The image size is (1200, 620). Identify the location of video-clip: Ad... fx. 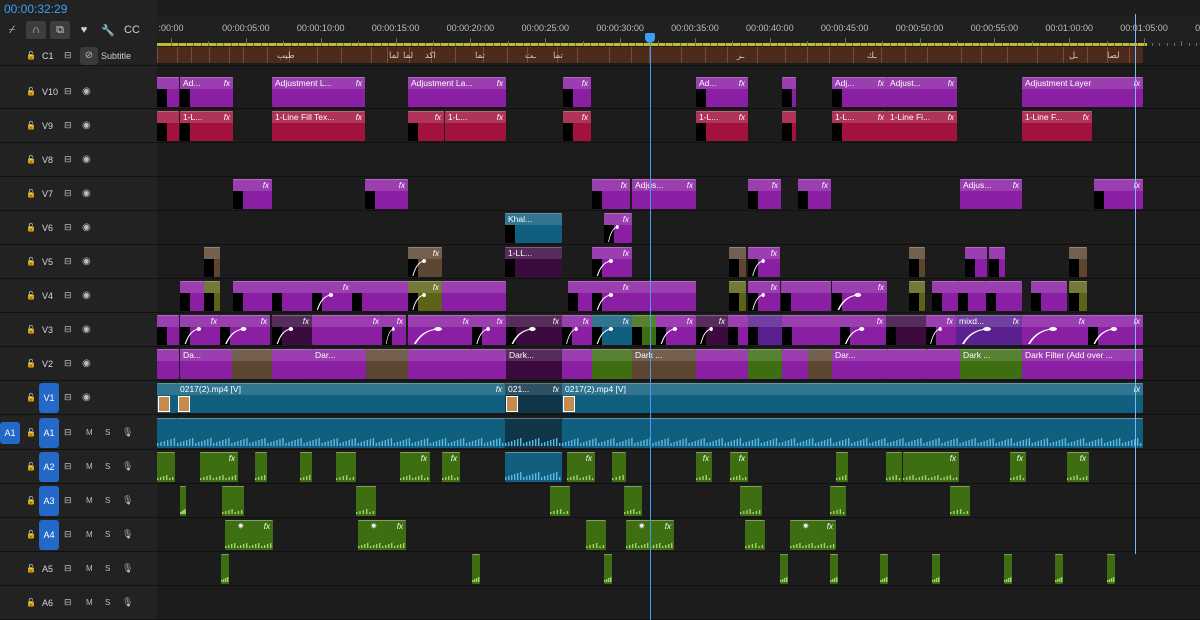
(206, 92).